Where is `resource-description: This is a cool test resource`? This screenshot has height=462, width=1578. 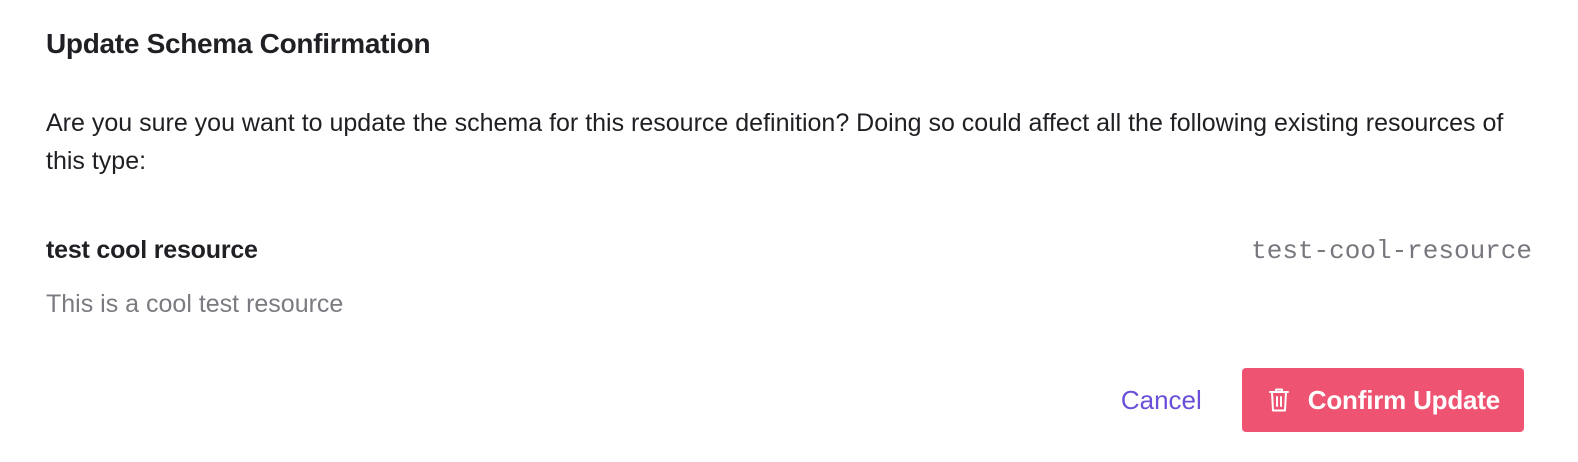
resource-description: This is a cool test resource is located at coordinates (195, 304).